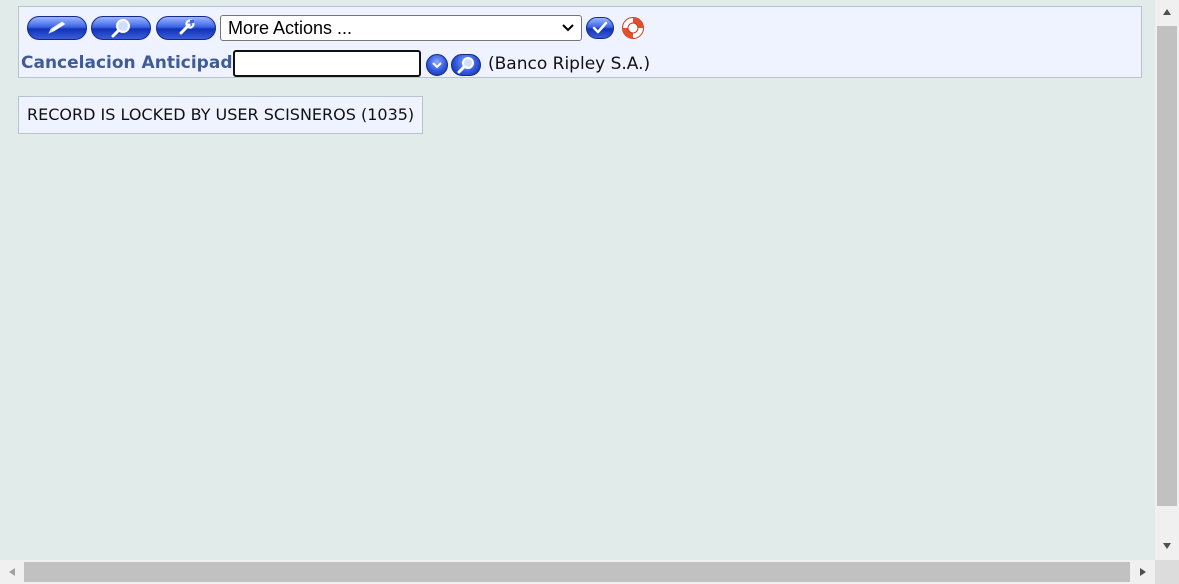 This screenshot has width=1179, height=584. I want to click on triangle-up-icon, so click(1167, 12).